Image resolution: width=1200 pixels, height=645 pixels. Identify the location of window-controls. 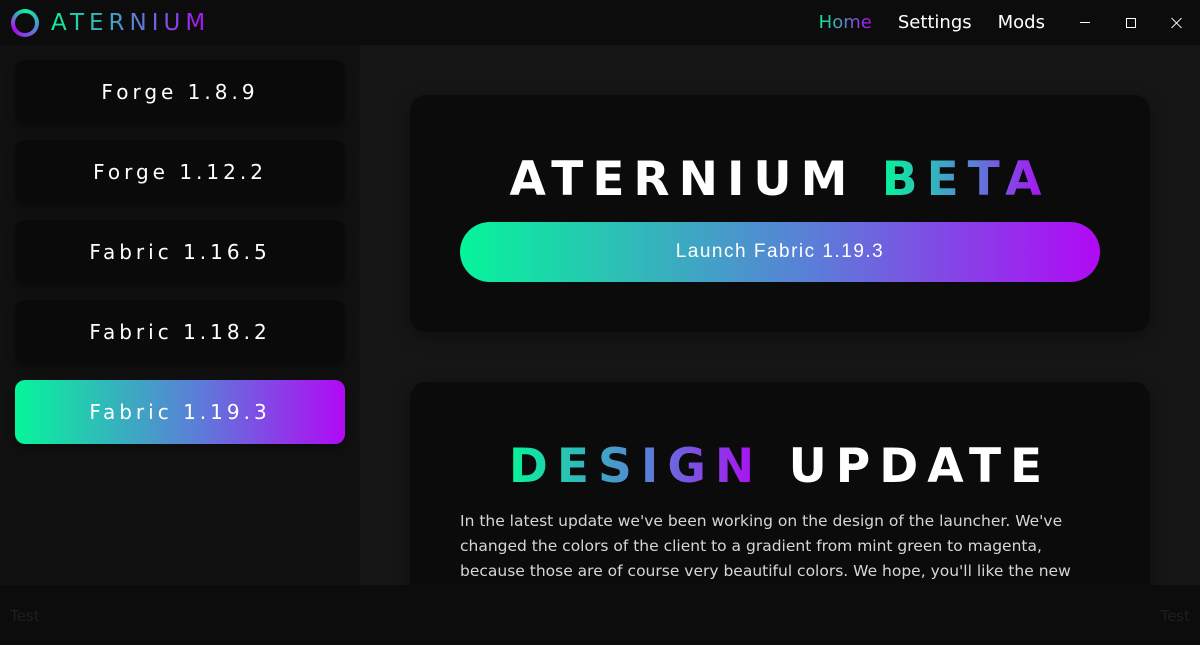
(1131, 22).